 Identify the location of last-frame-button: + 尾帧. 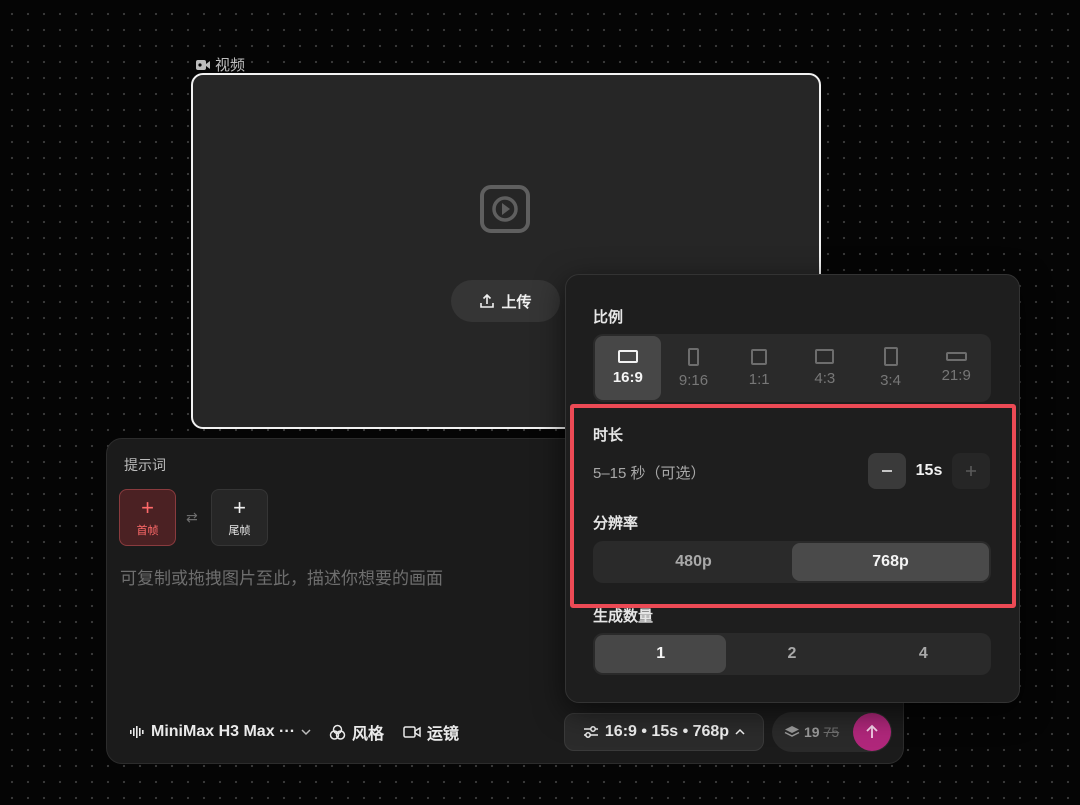
(239, 517).